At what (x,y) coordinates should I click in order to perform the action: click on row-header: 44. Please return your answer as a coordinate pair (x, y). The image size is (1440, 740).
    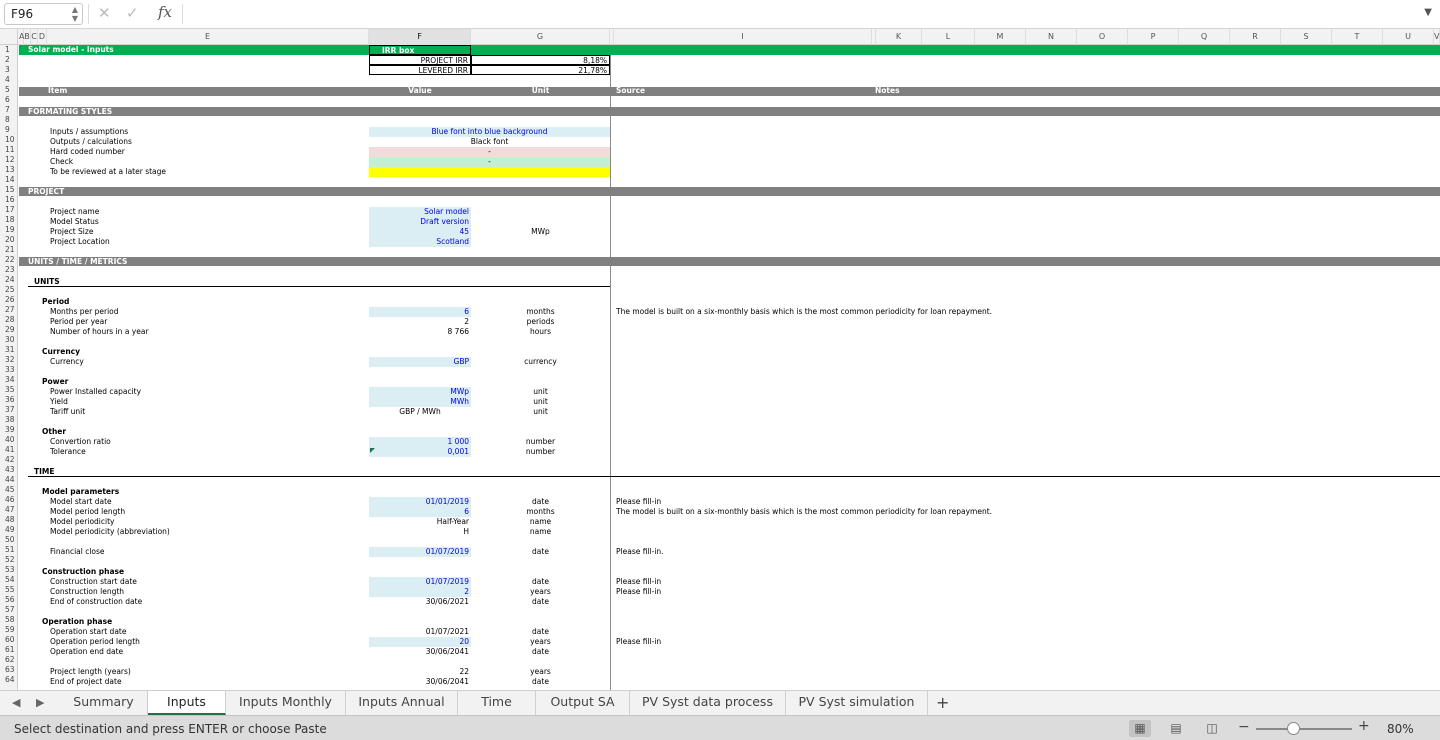
    Looking at the image, I should click on (9, 480).